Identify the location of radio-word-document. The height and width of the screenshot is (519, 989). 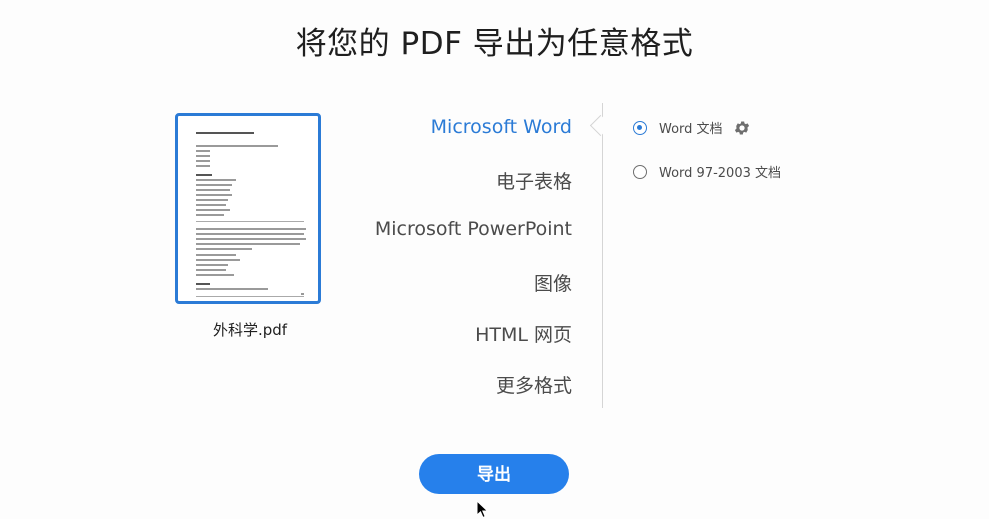
(640, 127).